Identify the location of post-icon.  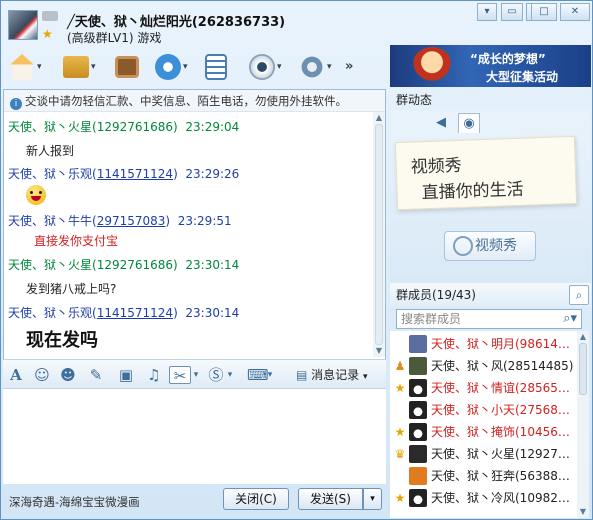
(216, 67).